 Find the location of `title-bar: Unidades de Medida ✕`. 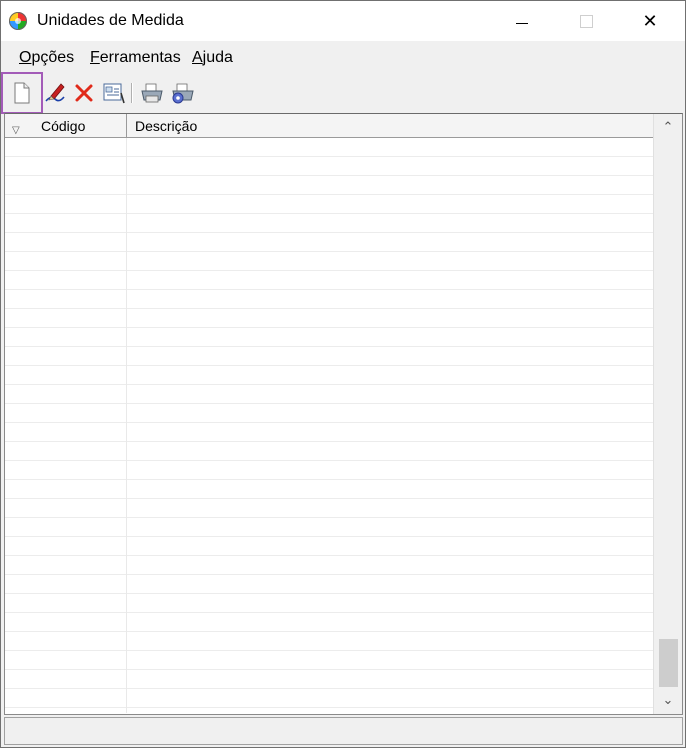

title-bar: Unidades de Medida ✕ is located at coordinates (343, 21).